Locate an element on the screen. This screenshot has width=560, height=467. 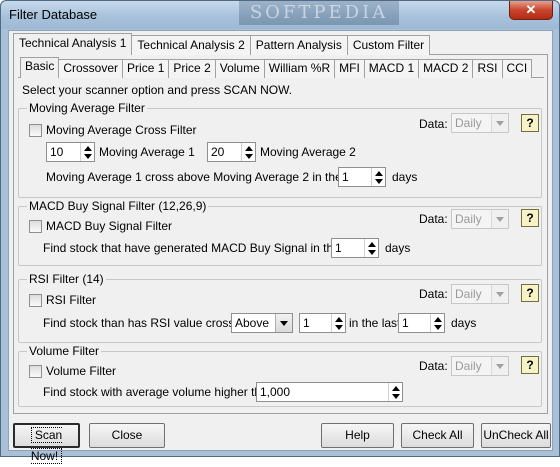
tab-rsi: RSI is located at coordinates (487, 68).